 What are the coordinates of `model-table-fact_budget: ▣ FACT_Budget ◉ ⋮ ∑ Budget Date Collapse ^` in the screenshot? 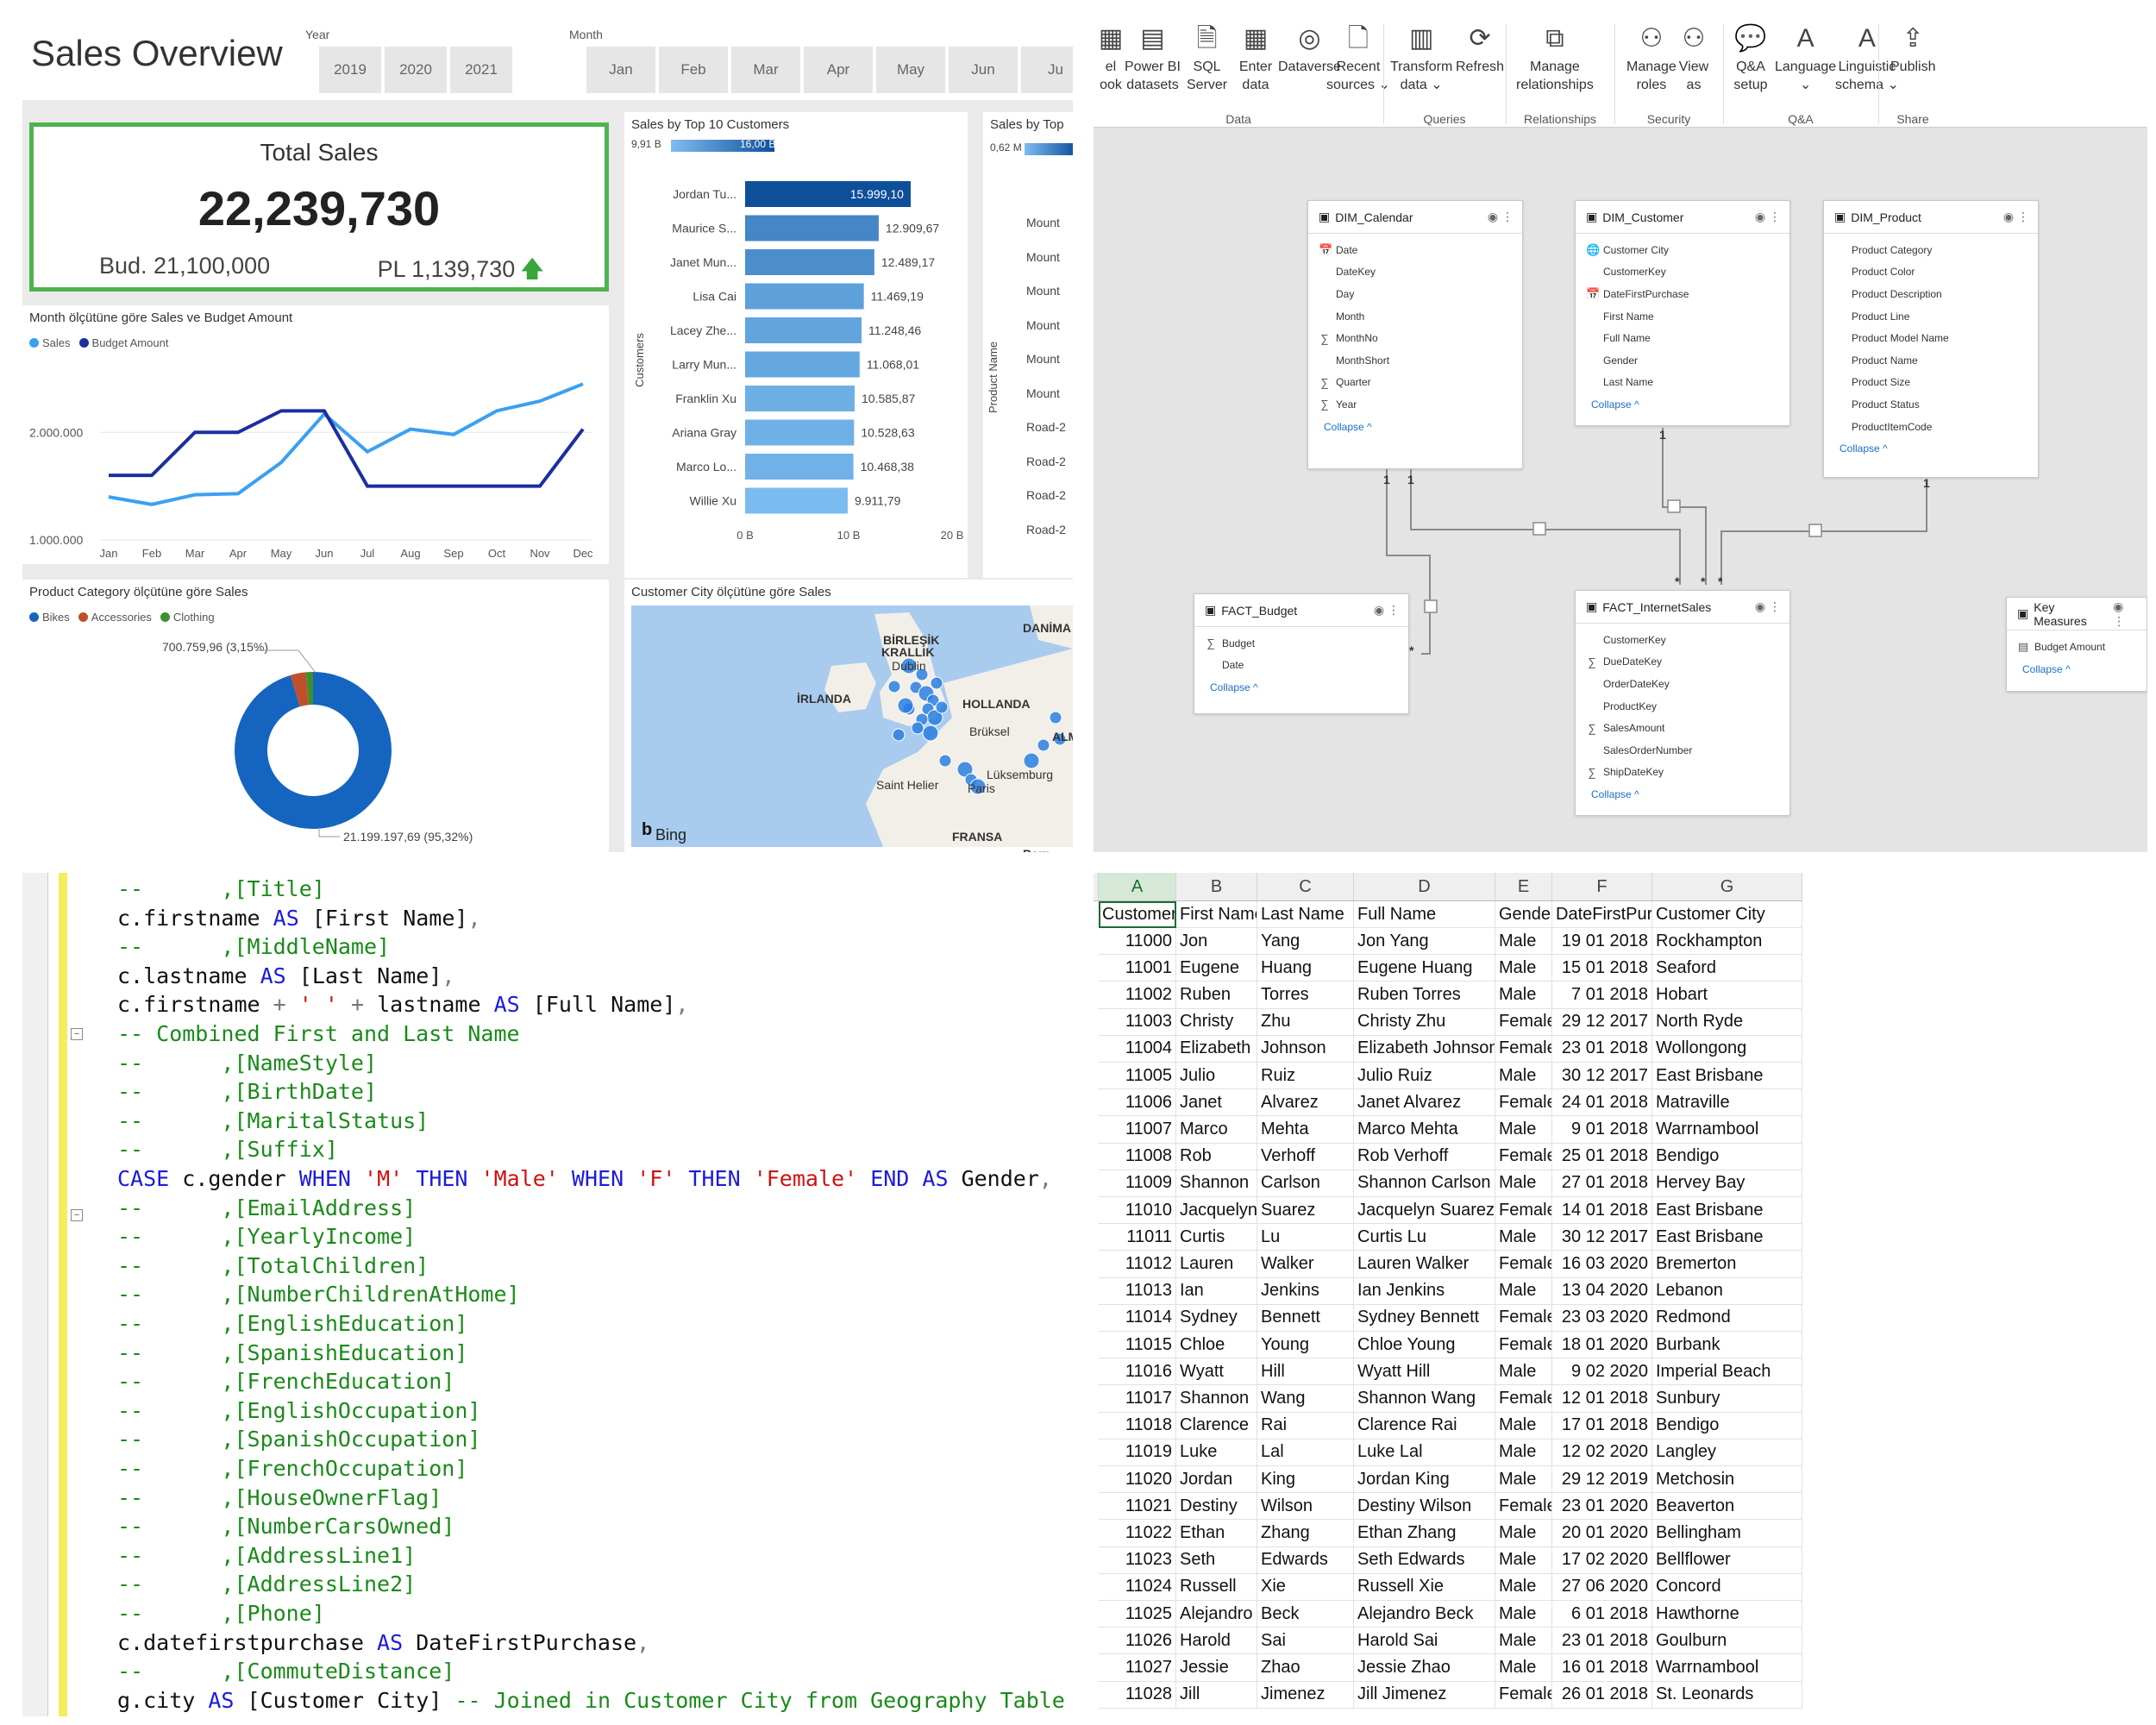 It's located at (1301, 653).